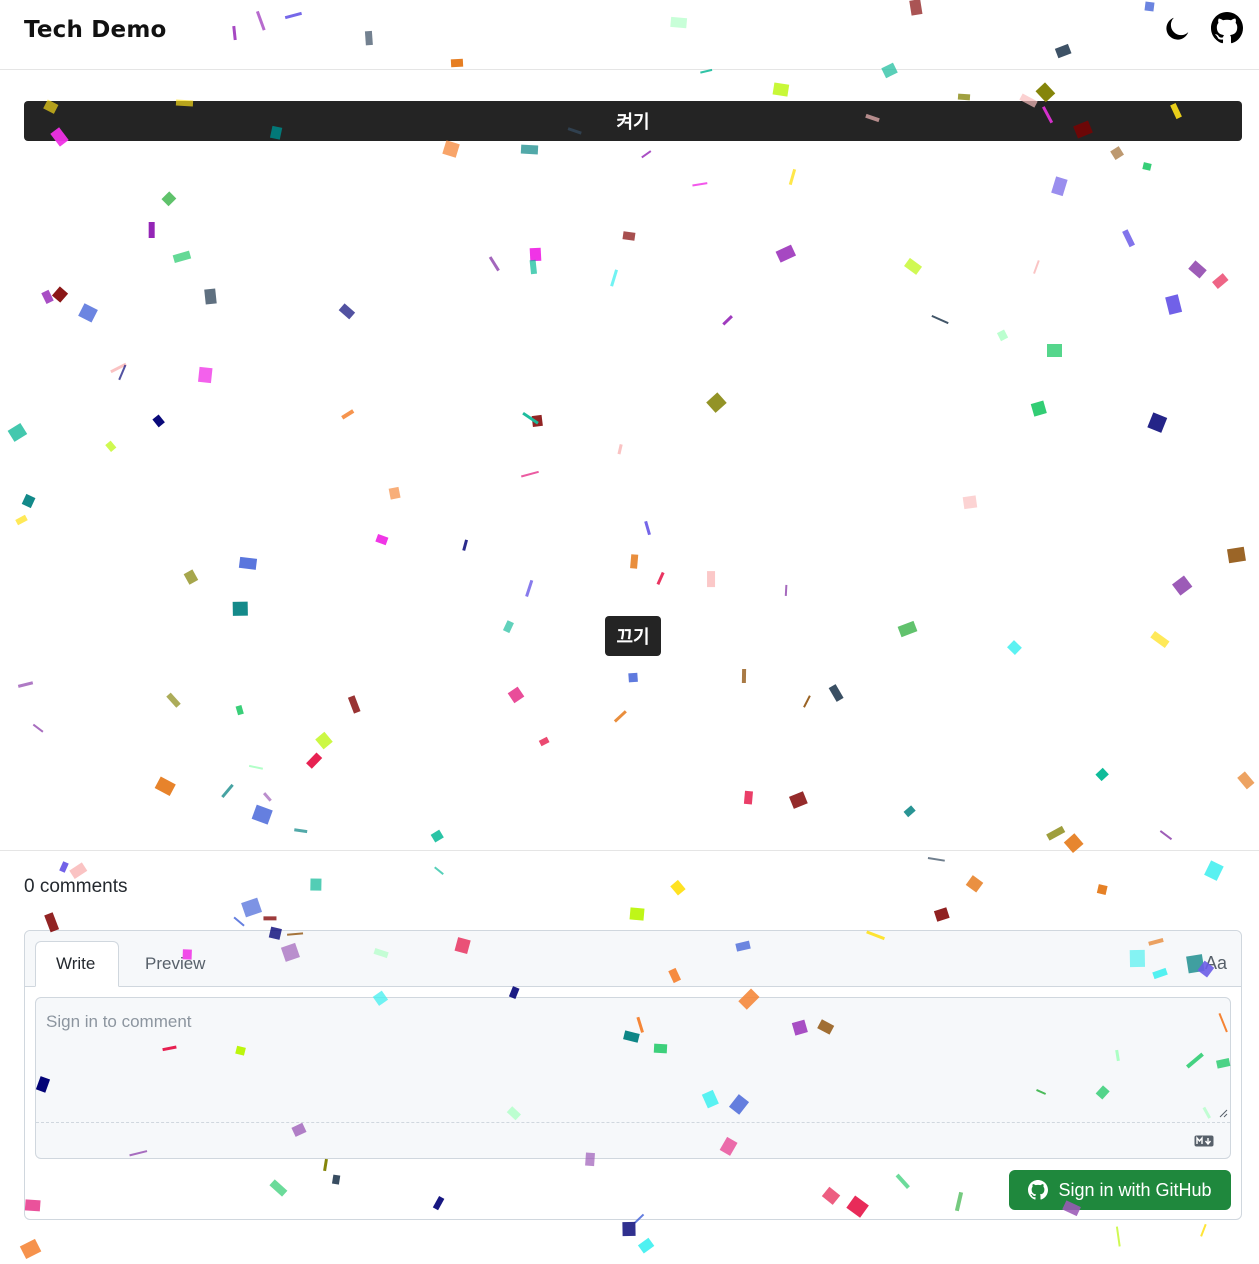 The height and width of the screenshot is (1264, 1259). I want to click on editor-tabbar: Write Preview Aa, so click(633, 959).